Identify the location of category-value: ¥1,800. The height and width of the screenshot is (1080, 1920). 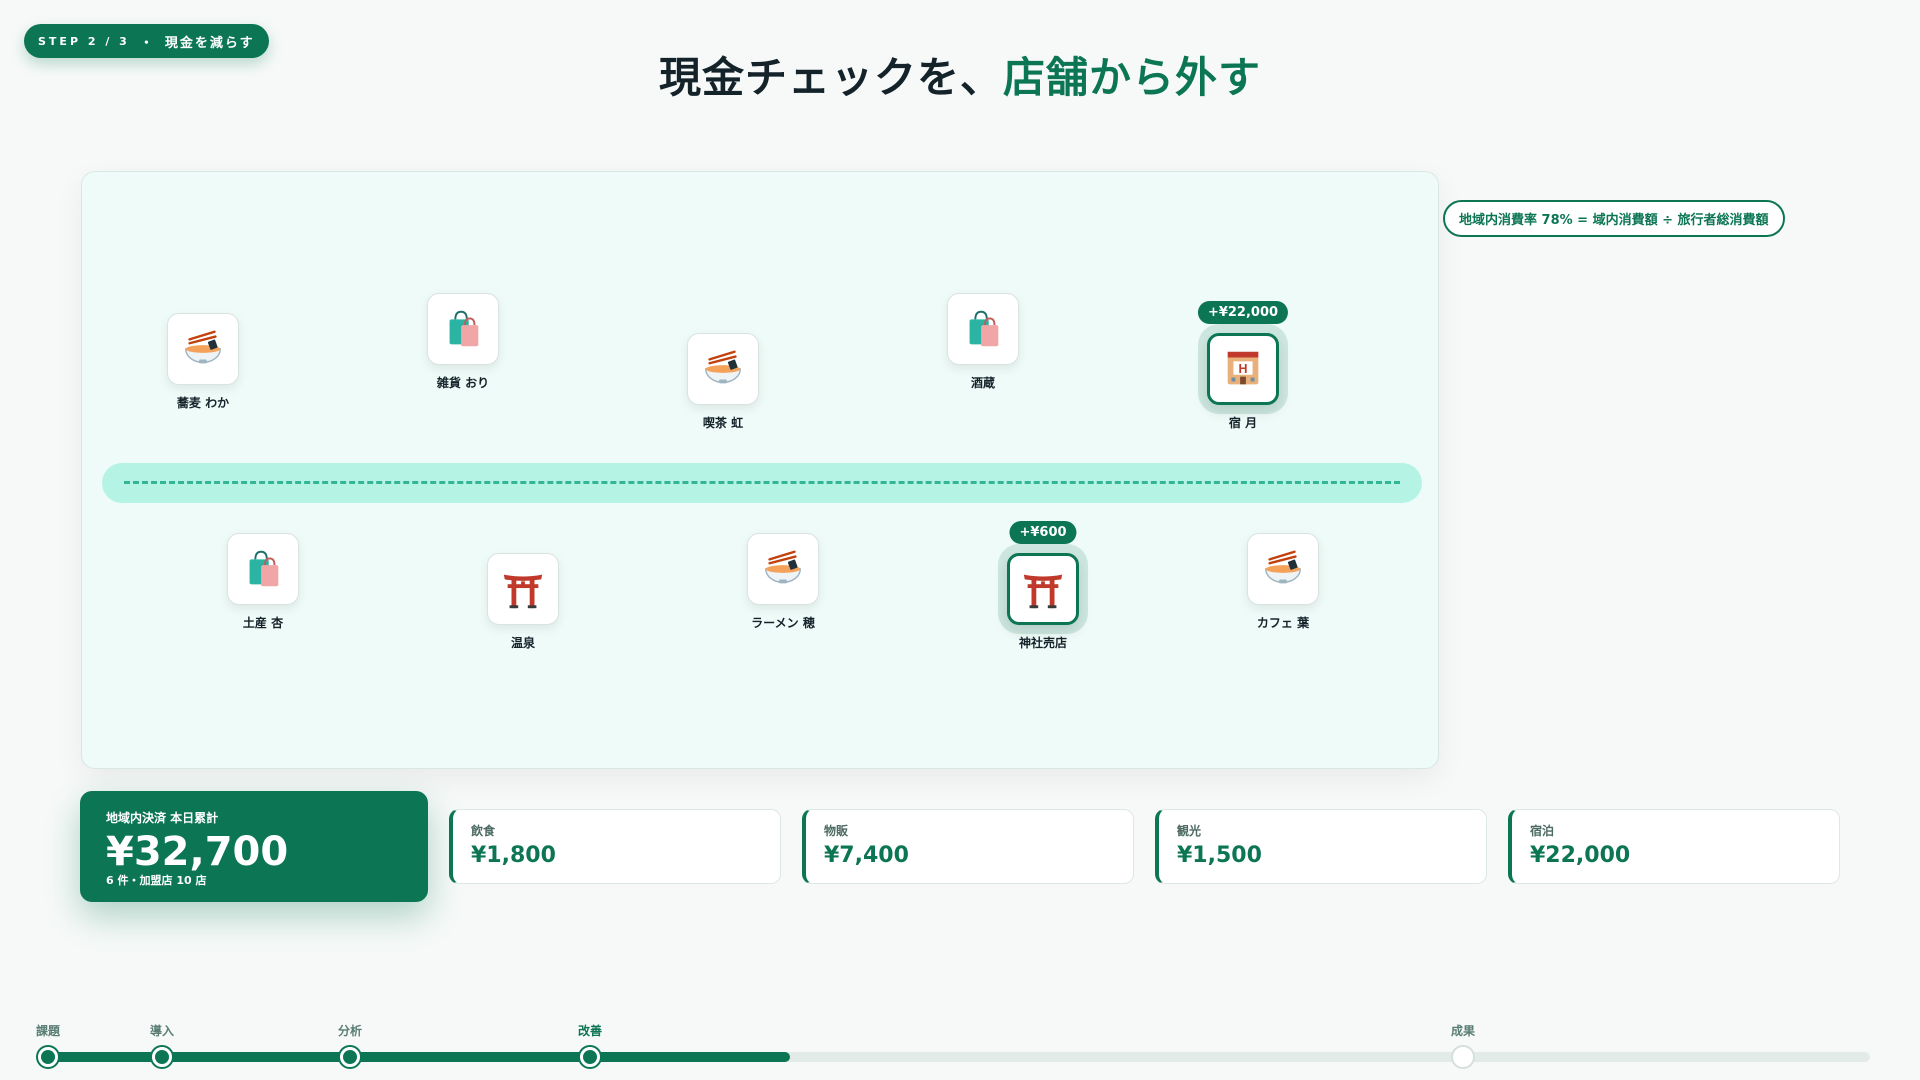
(513, 855).